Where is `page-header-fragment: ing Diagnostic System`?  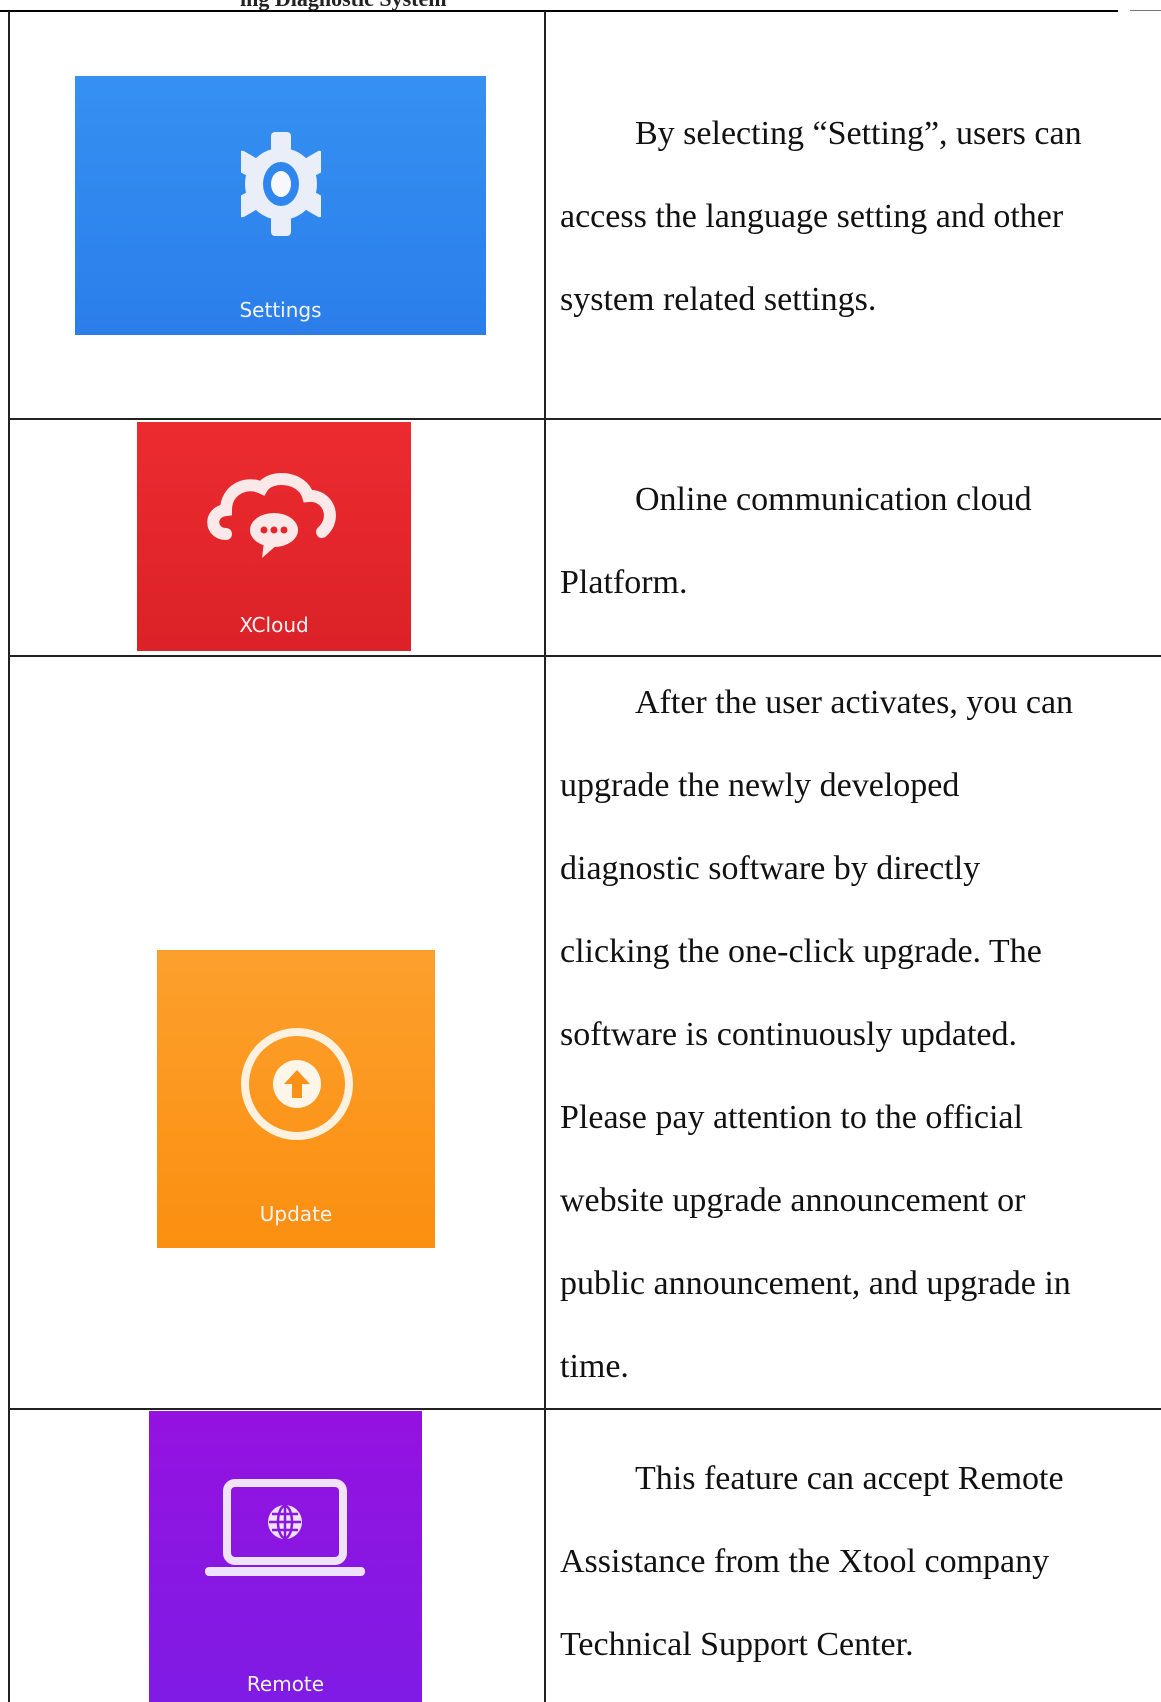
page-header-fragment: ing Diagnostic System is located at coordinates (343, 5).